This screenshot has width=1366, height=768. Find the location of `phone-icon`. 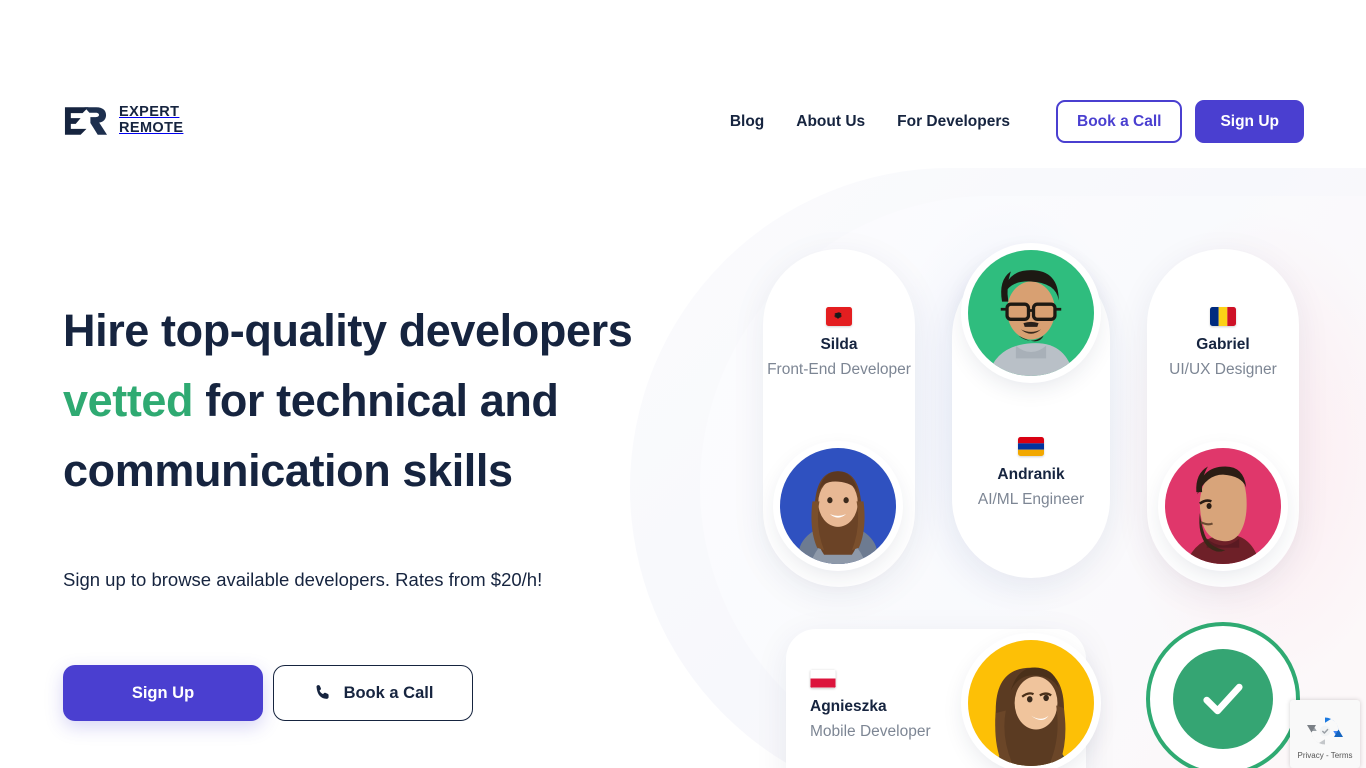

phone-icon is located at coordinates (322, 692).